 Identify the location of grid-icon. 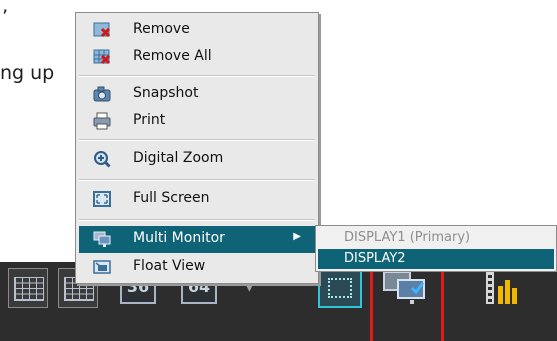
(29, 289).